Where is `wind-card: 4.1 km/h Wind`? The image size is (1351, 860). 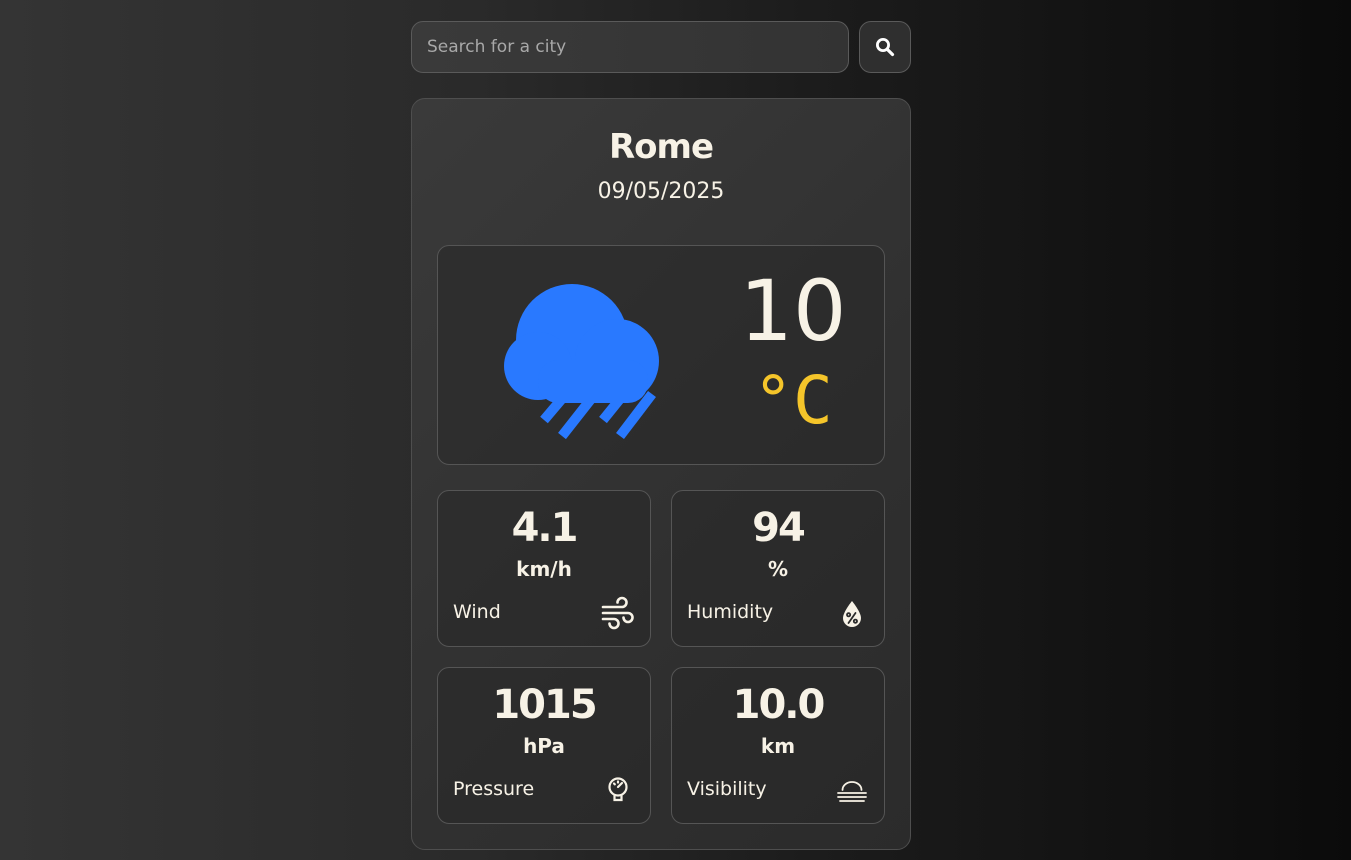 wind-card: 4.1 km/h Wind is located at coordinates (544, 568).